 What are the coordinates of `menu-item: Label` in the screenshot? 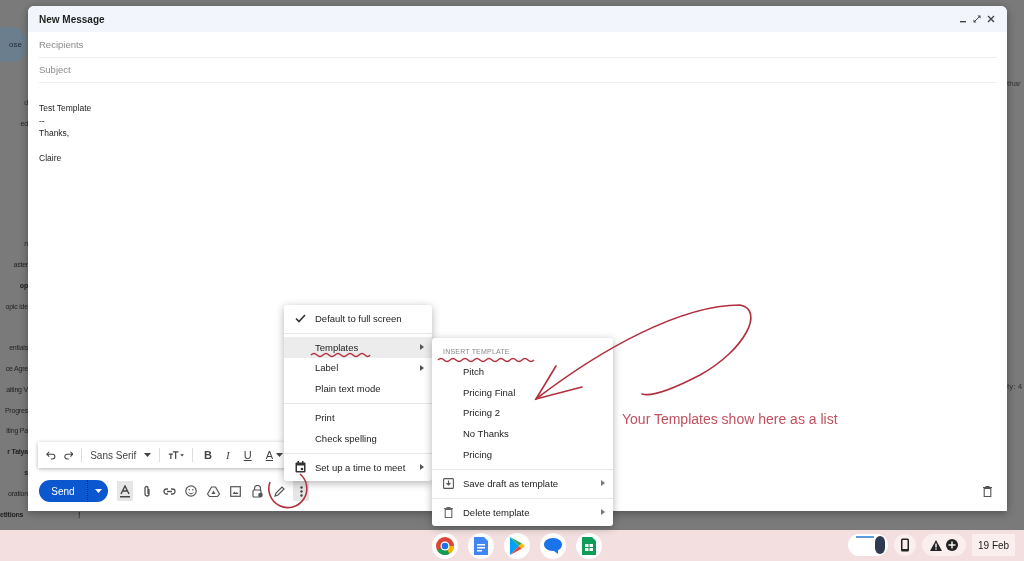 It's located at (358, 368).